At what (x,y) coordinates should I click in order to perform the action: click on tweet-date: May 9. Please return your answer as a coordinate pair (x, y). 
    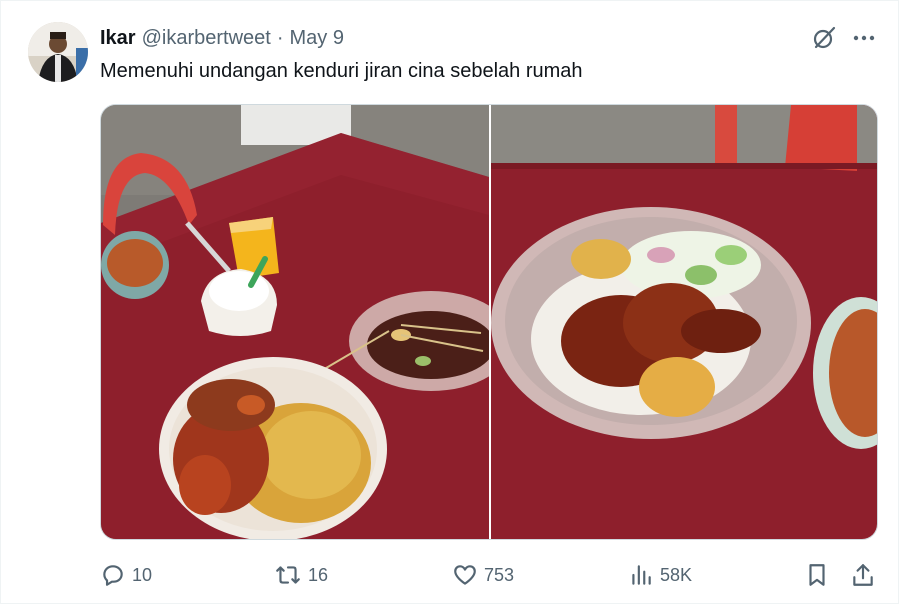
    Looking at the image, I should click on (317, 38).